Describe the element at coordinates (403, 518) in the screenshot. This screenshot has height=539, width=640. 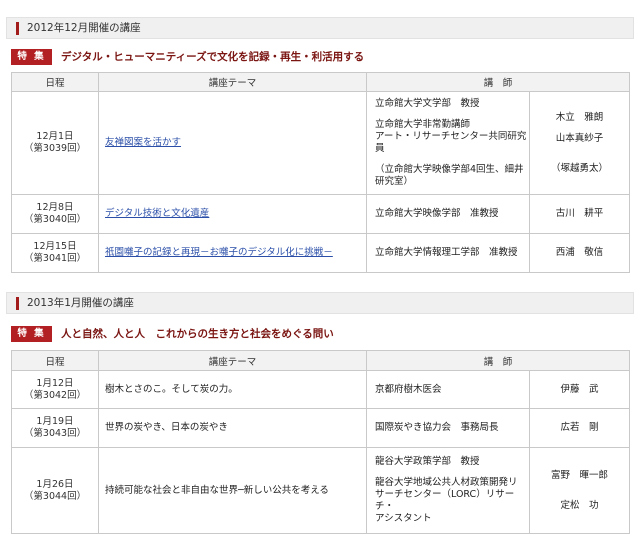
I see `affiliation: アシスタント` at that location.